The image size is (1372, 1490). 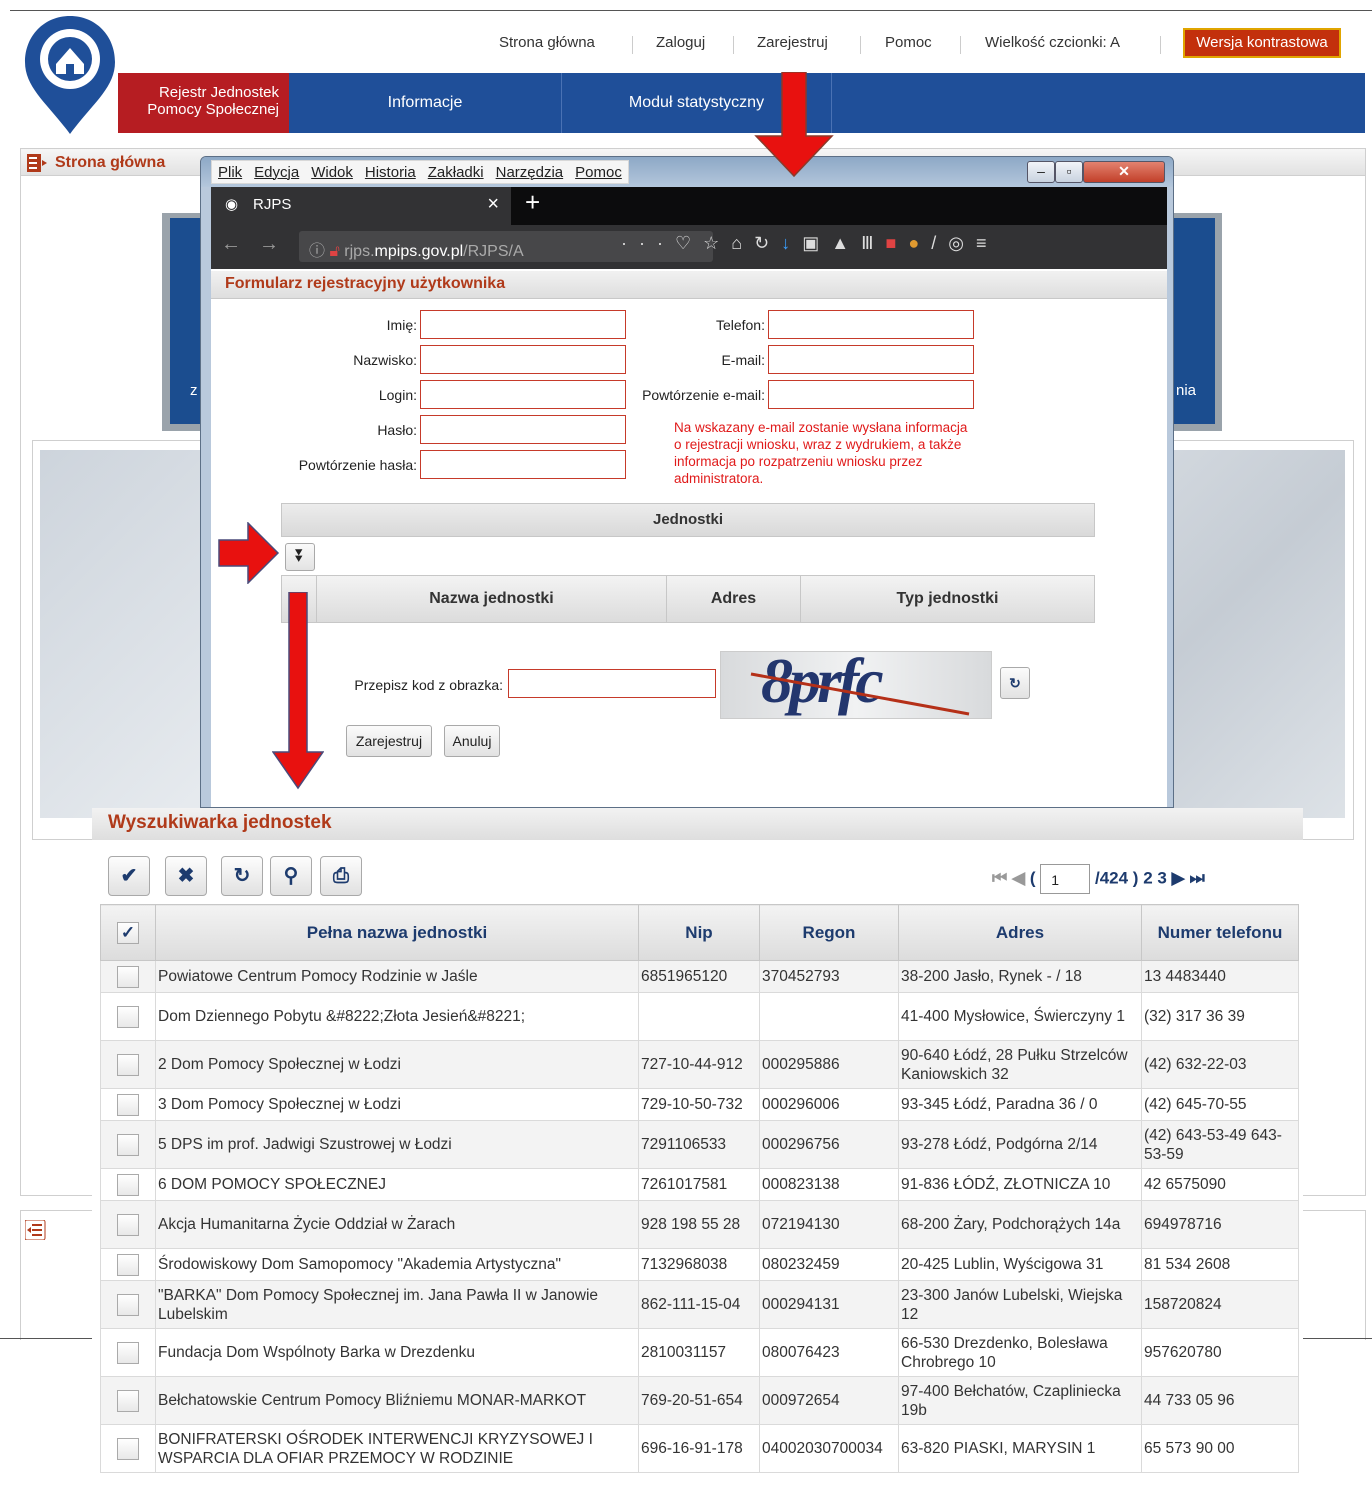 What do you see at coordinates (291, 876) in the screenshot?
I see `search-button: ⚲` at bounding box center [291, 876].